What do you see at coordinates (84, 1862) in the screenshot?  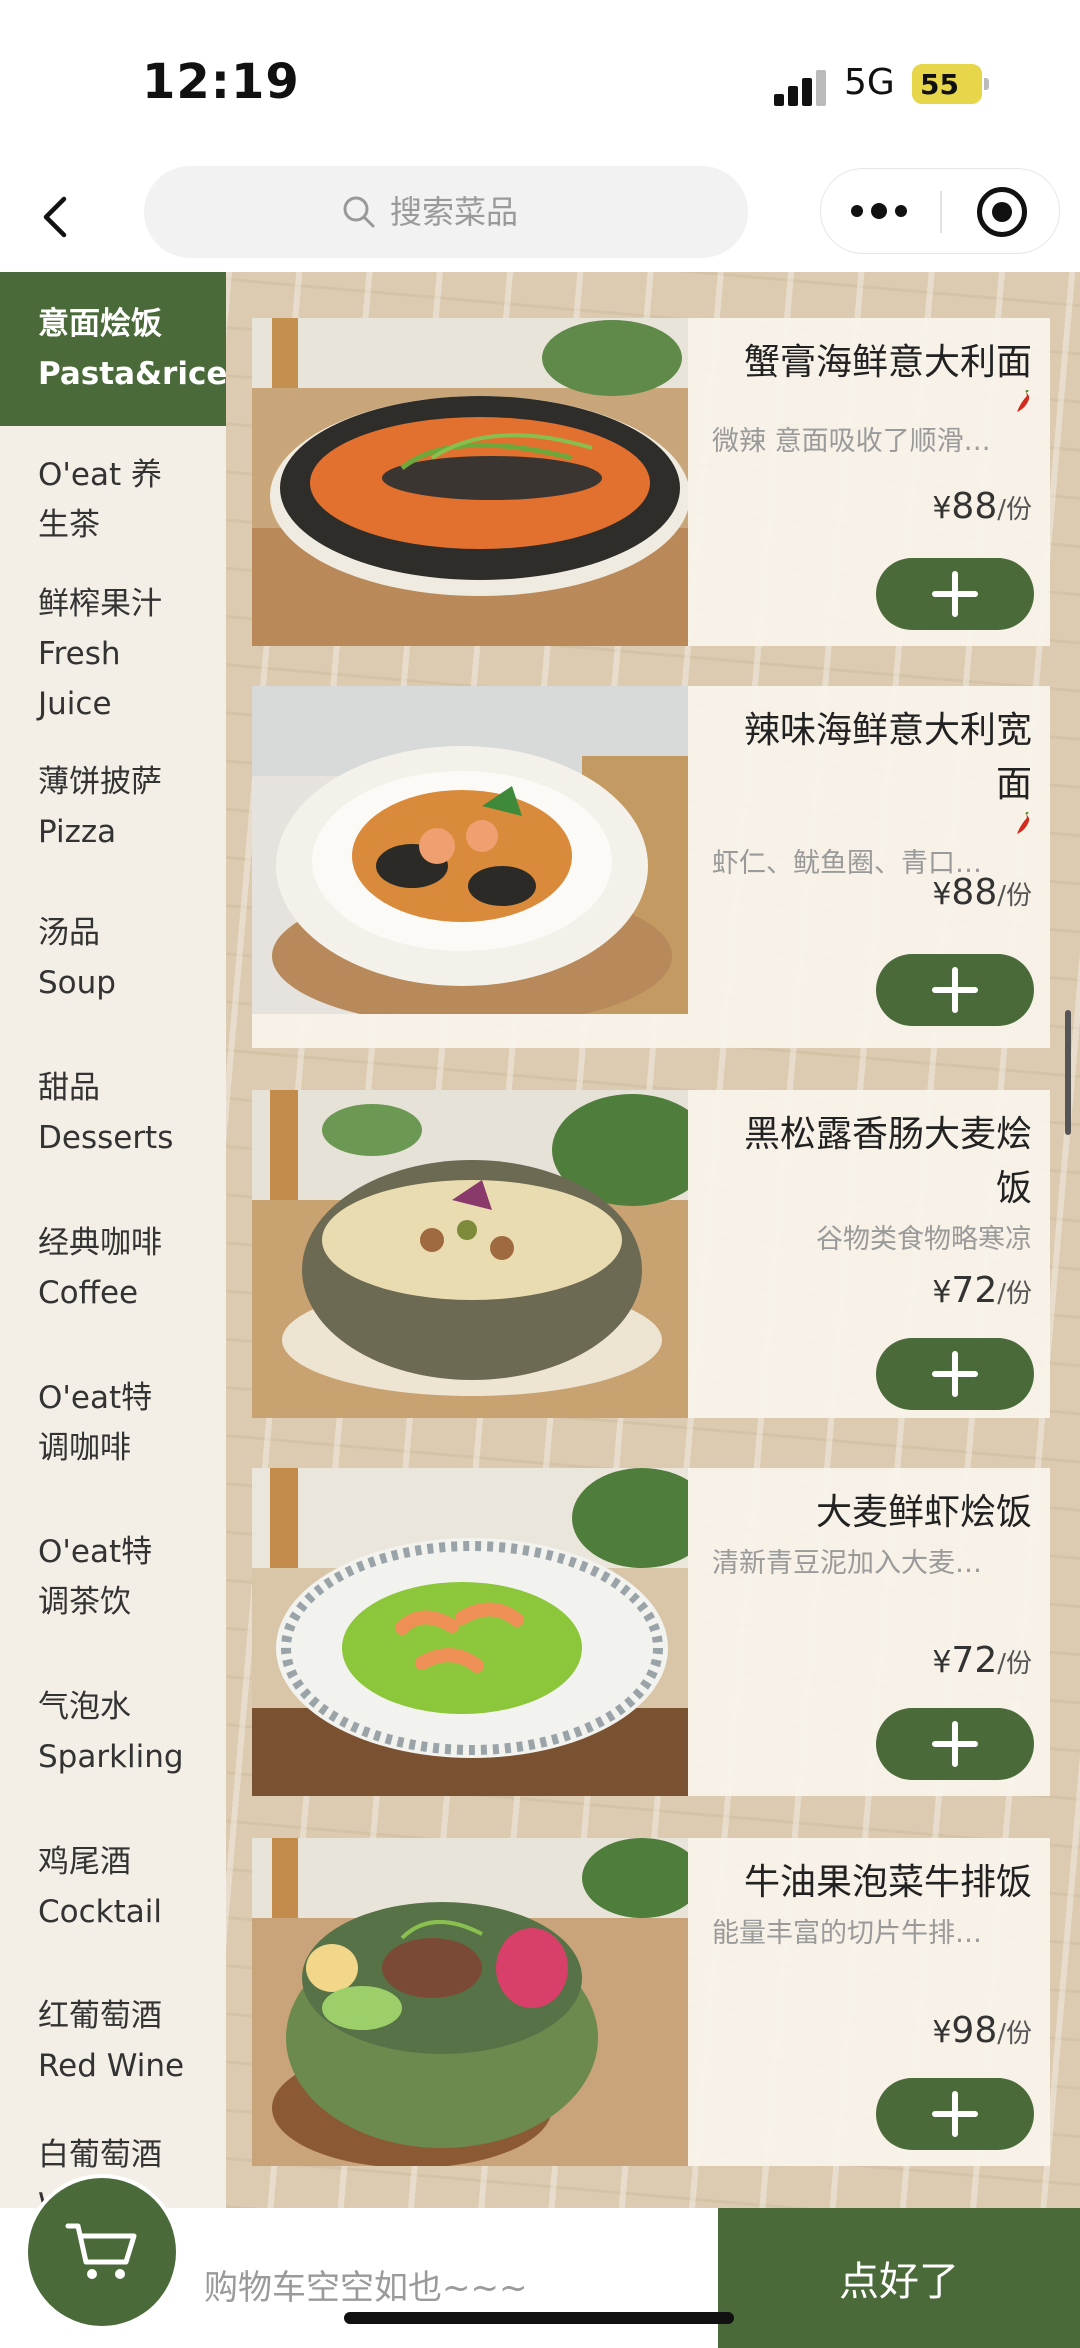 I see `category-label: 鸡尾酒` at bounding box center [84, 1862].